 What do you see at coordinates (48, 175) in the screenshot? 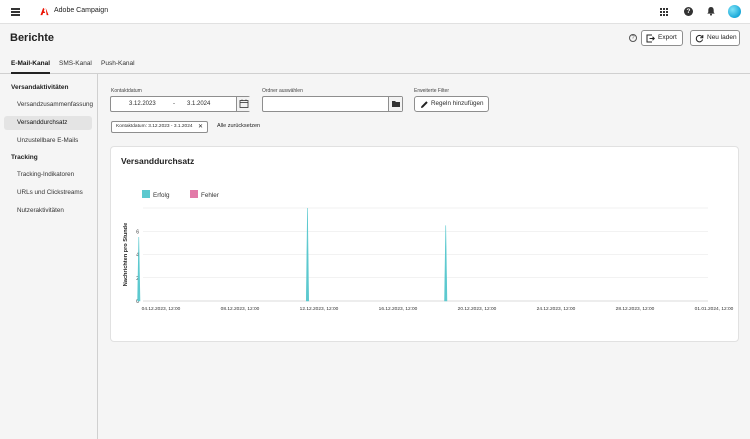
I see `sidebar-item-tracking-indicators: Tracking-Indikatoren` at bounding box center [48, 175].